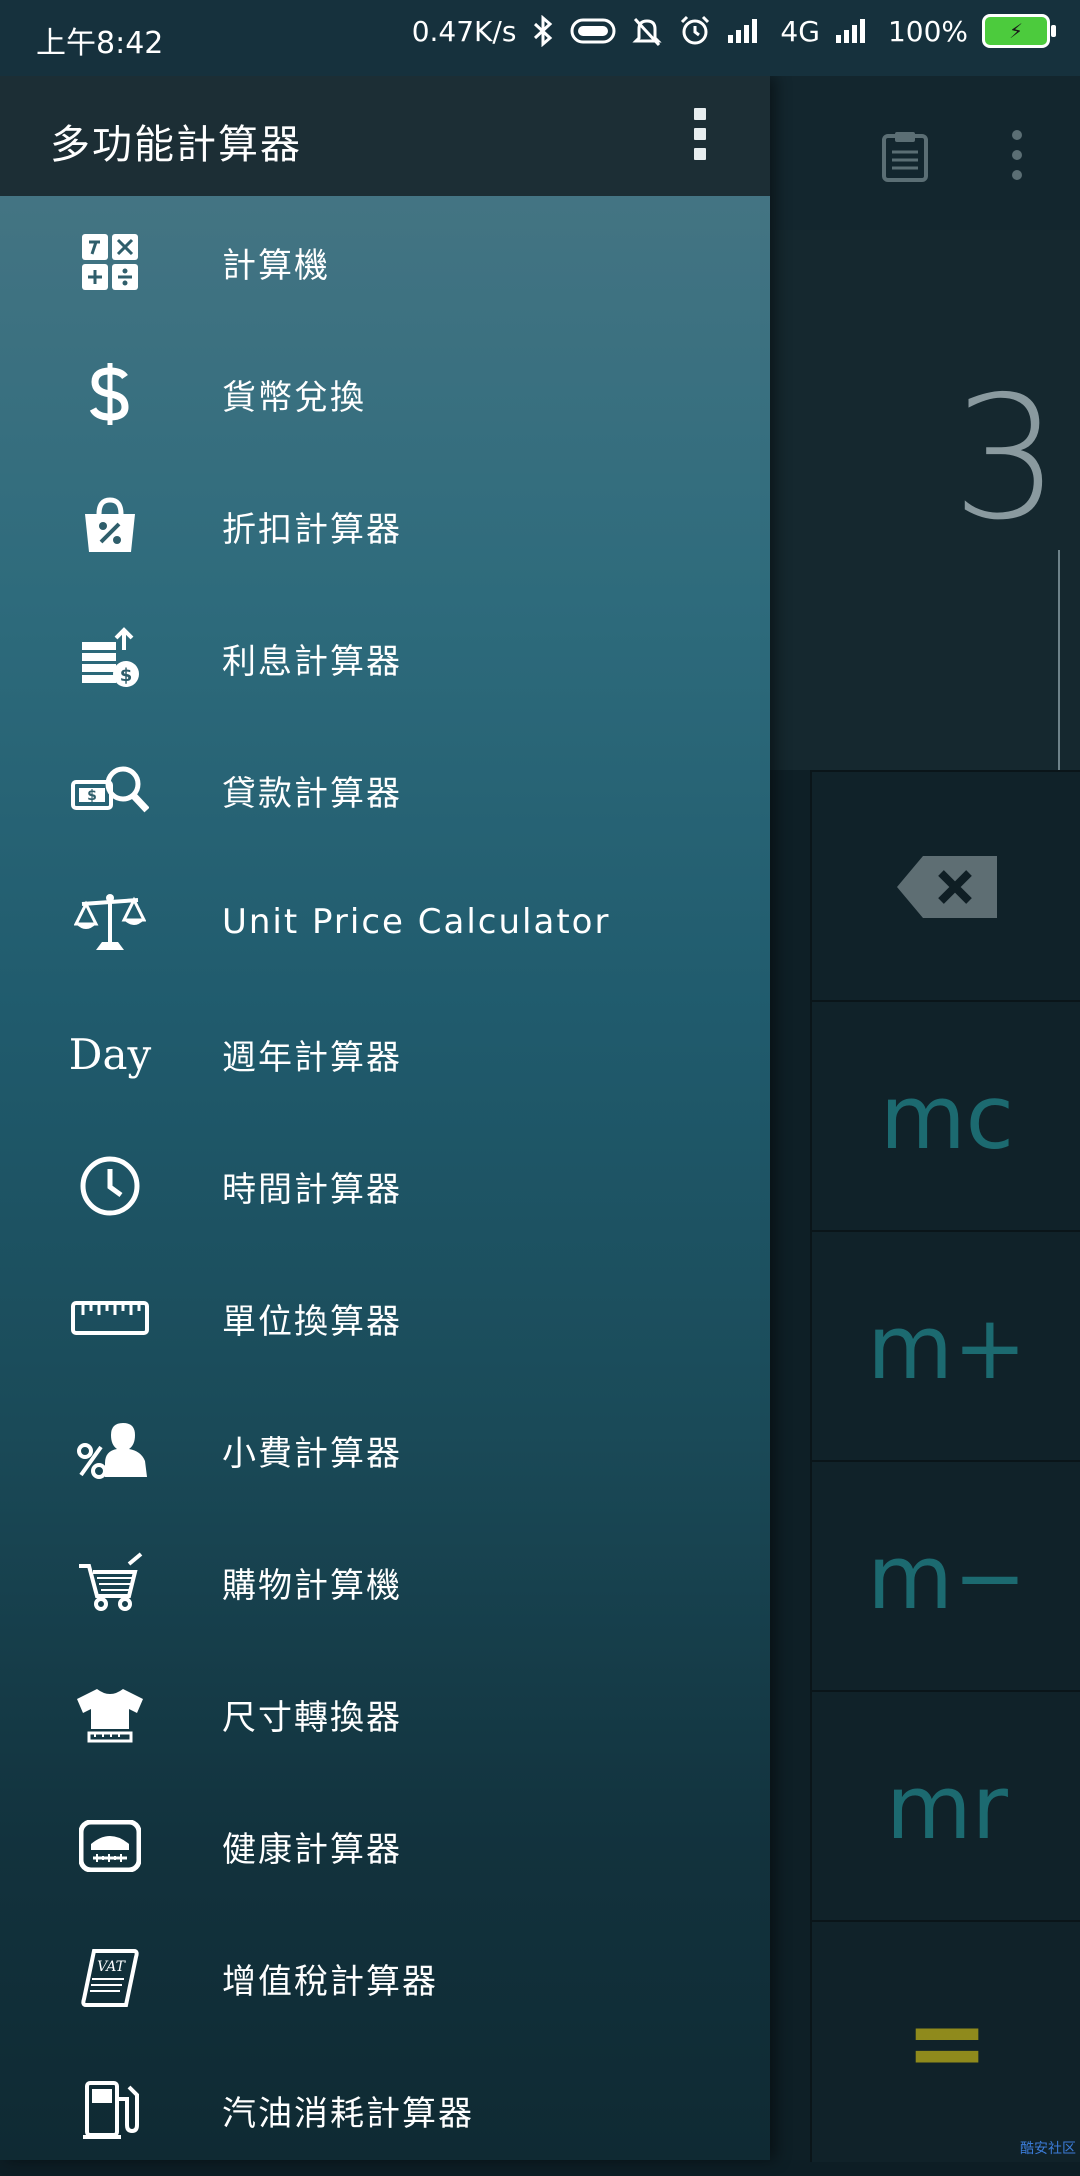 This screenshot has height=2176, width=1080. What do you see at coordinates (385, 262) in the screenshot?
I see `menu-item-calculator: 計算機` at bounding box center [385, 262].